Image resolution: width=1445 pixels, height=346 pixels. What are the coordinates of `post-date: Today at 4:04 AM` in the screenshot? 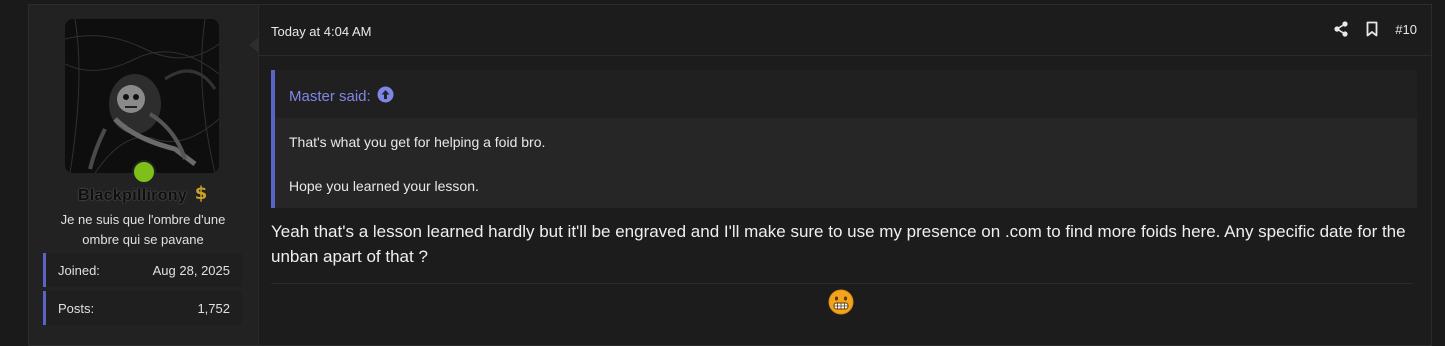 It's located at (321, 31).